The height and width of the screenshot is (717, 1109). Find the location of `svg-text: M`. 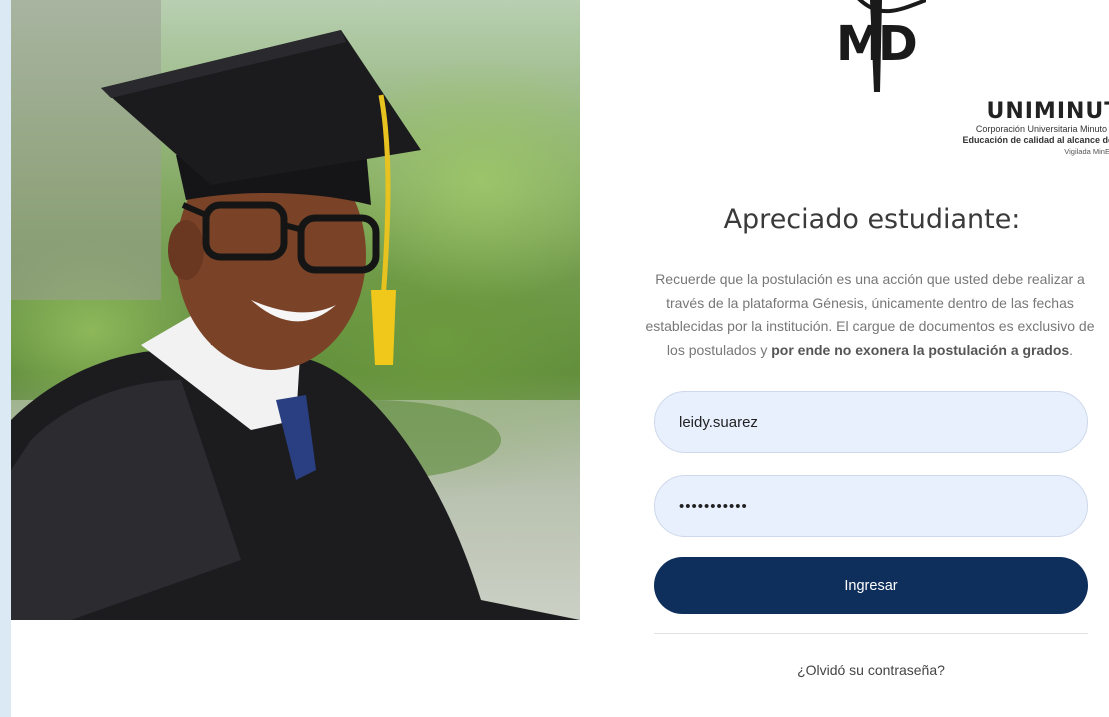

svg-text: M is located at coordinates (860, 44).